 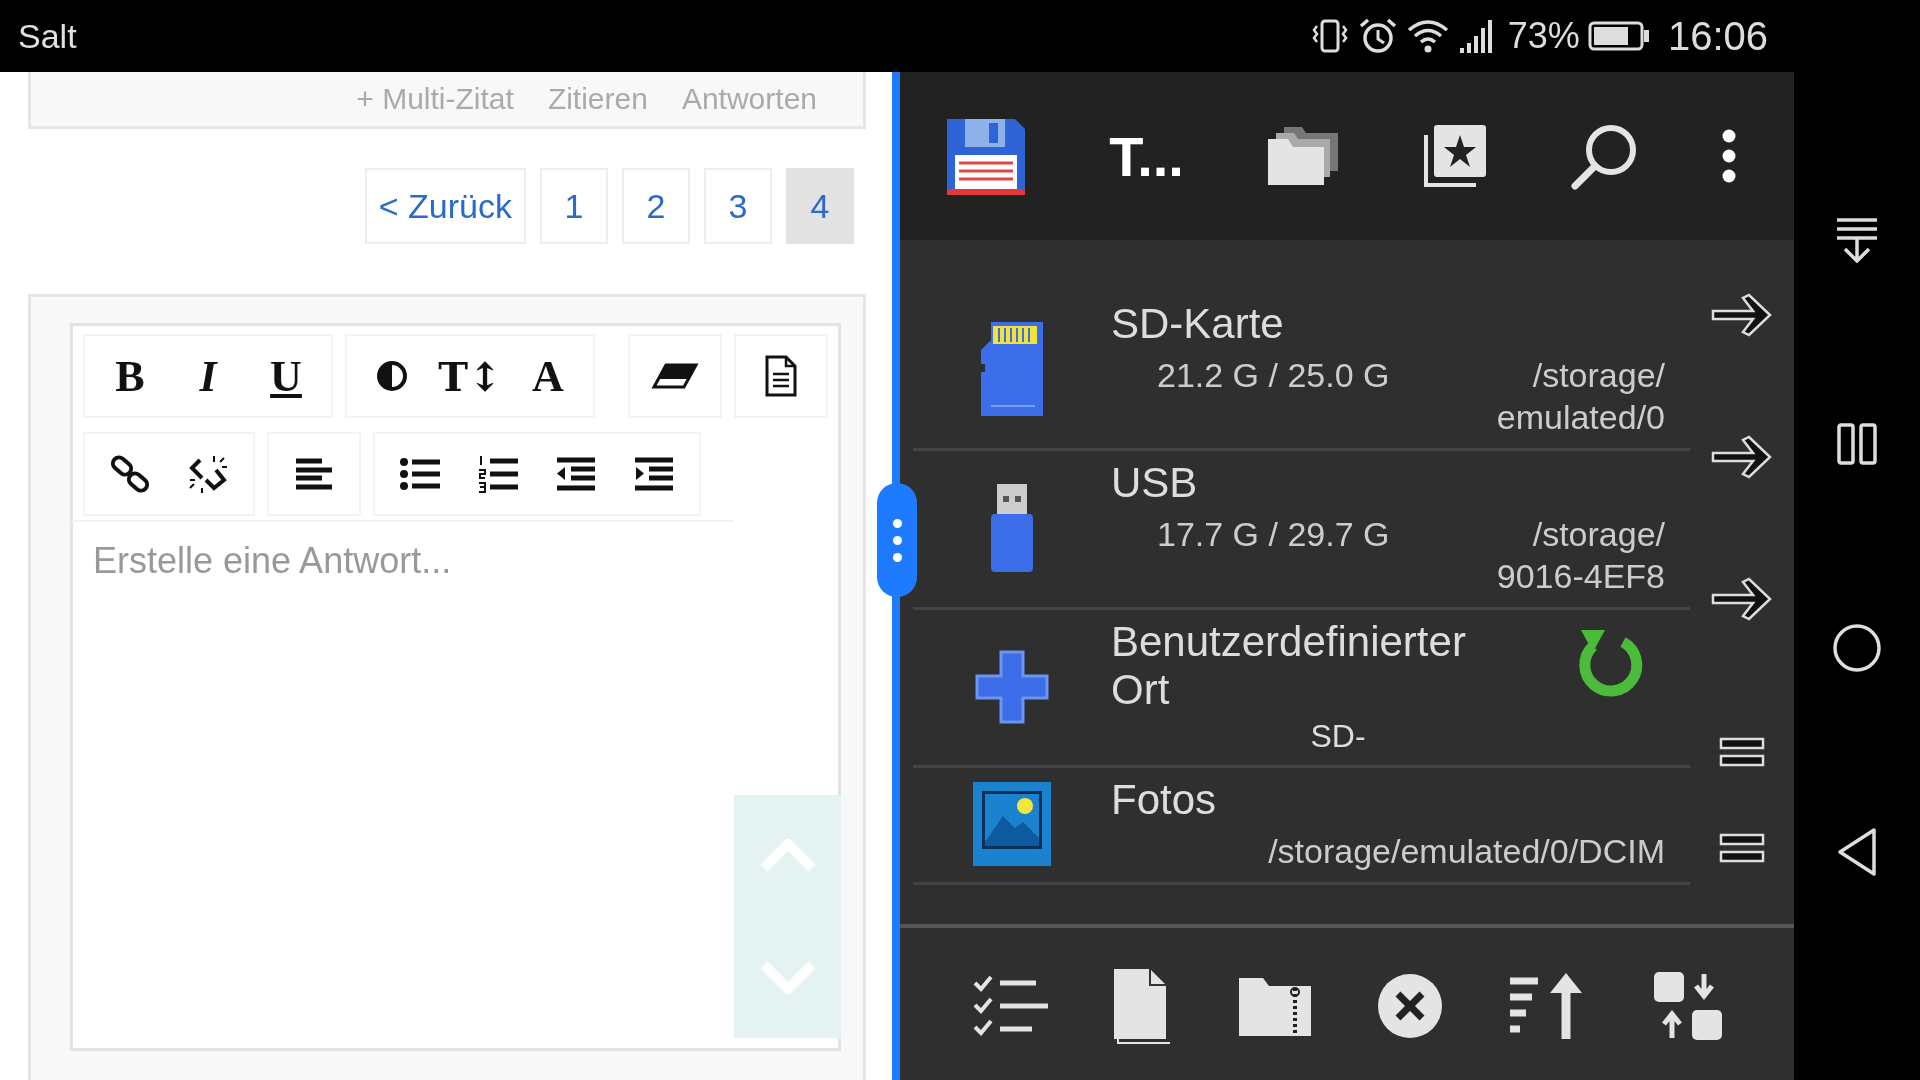 What do you see at coordinates (314, 474) in the screenshot?
I see `align-left-icon` at bounding box center [314, 474].